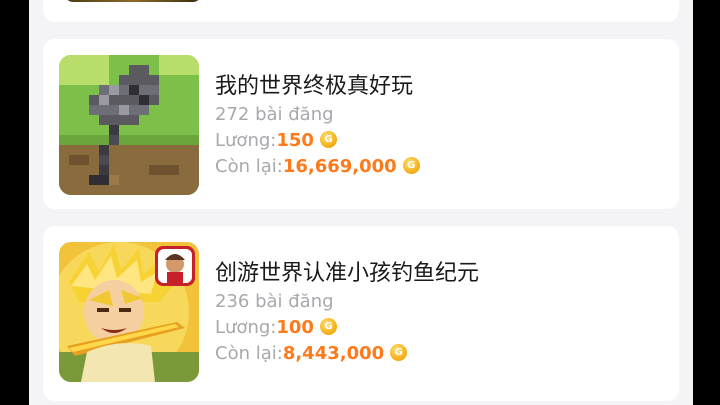 The image size is (720, 405). What do you see at coordinates (347, 328) in the screenshot?
I see `salary-row: Lương:100` at bounding box center [347, 328].